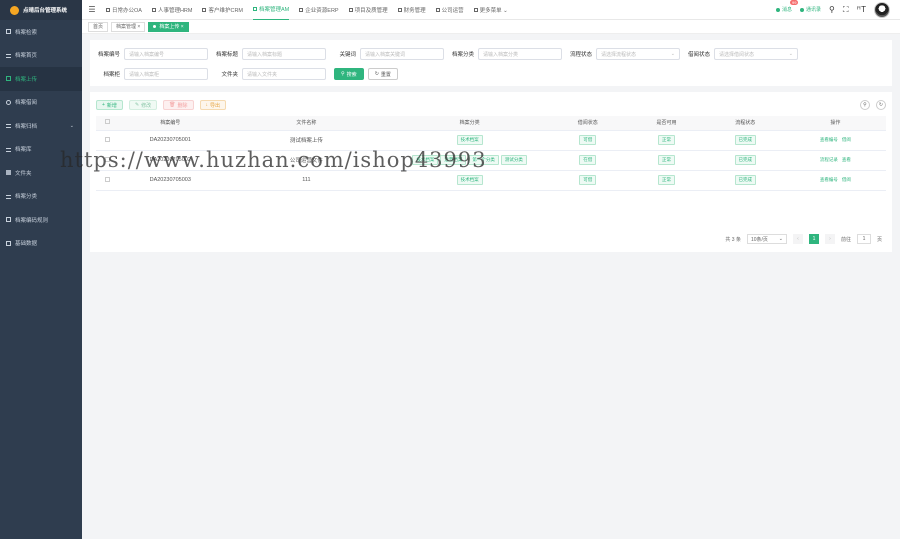  What do you see at coordinates (98, 26) in the screenshot?
I see `page-tab: 首页` at bounding box center [98, 26].